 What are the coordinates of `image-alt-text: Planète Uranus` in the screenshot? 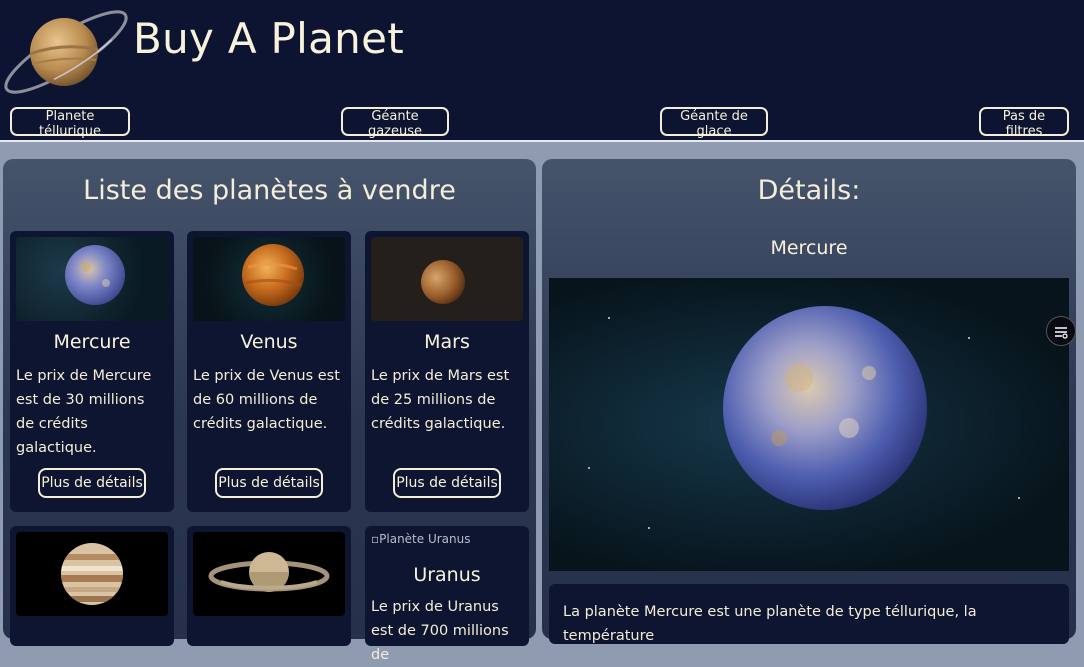 It's located at (425, 539).